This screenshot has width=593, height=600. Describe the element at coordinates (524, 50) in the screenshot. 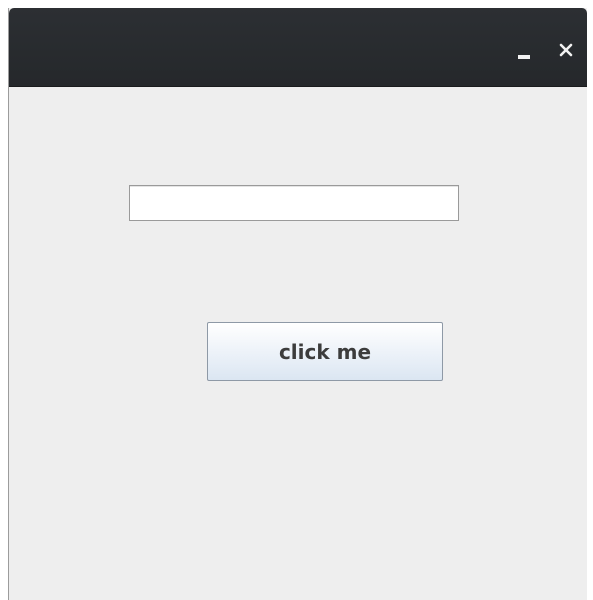

I see `minimize-button` at that location.